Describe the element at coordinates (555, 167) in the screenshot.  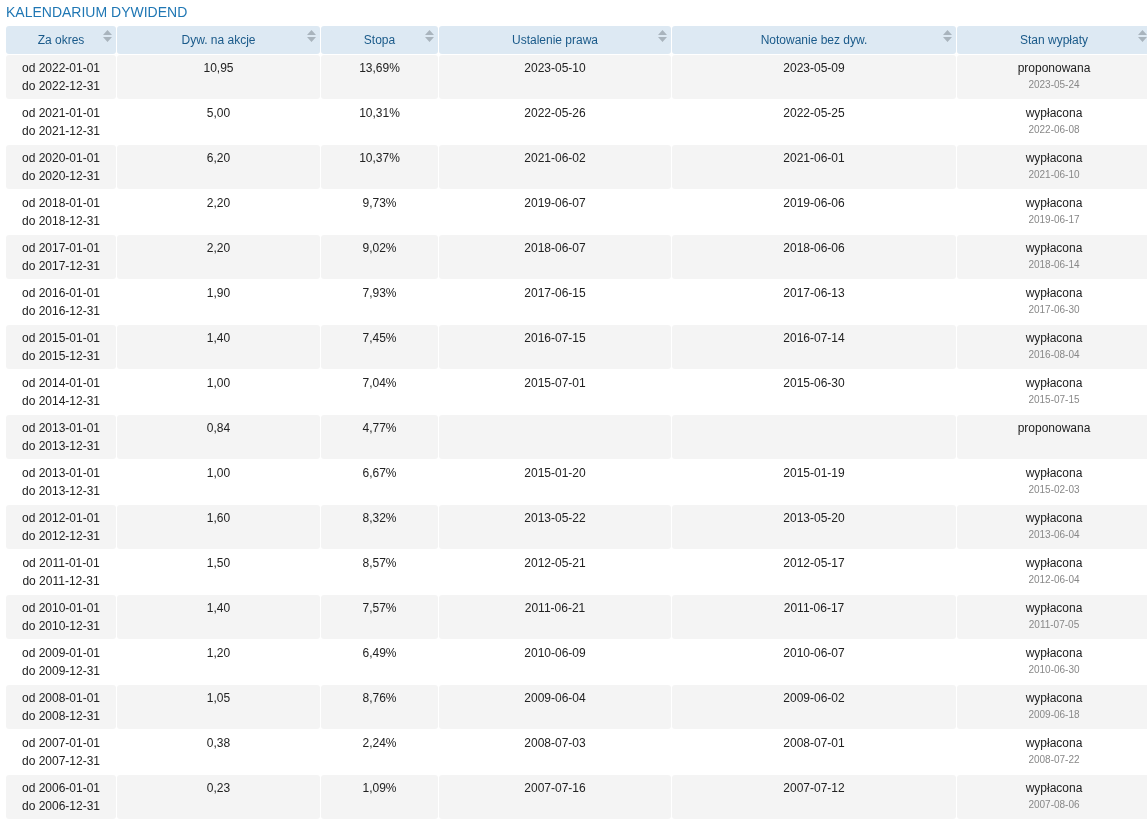
I see `table-cell: 2021-06-02` at that location.